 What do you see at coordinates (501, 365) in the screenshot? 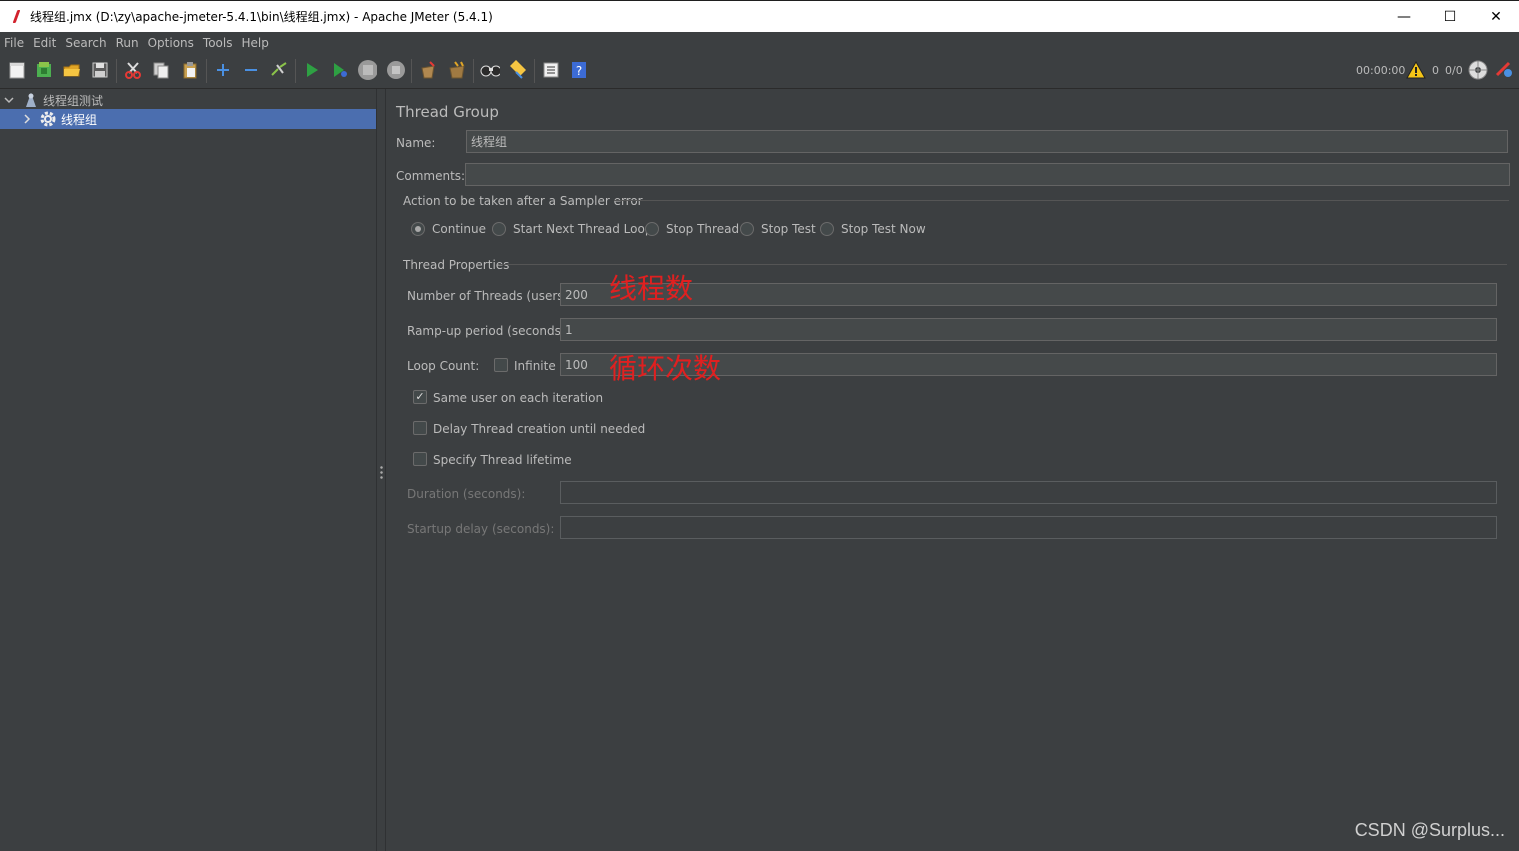
I see `infinite-checkbox` at bounding box center [501, 365].